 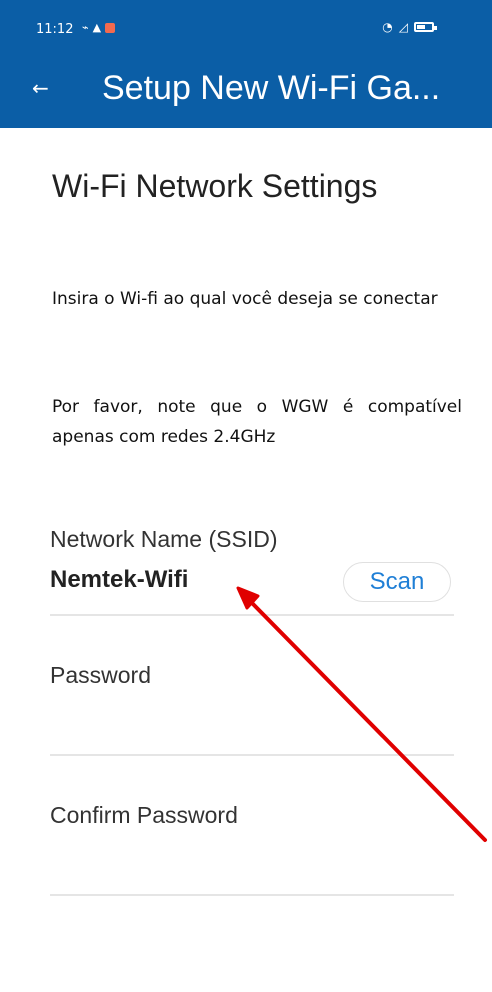 What do you see at coordinates (40, 88) in the screenshot?
I see `back-arrow-icon: ←` at bounding box center [40, 88].